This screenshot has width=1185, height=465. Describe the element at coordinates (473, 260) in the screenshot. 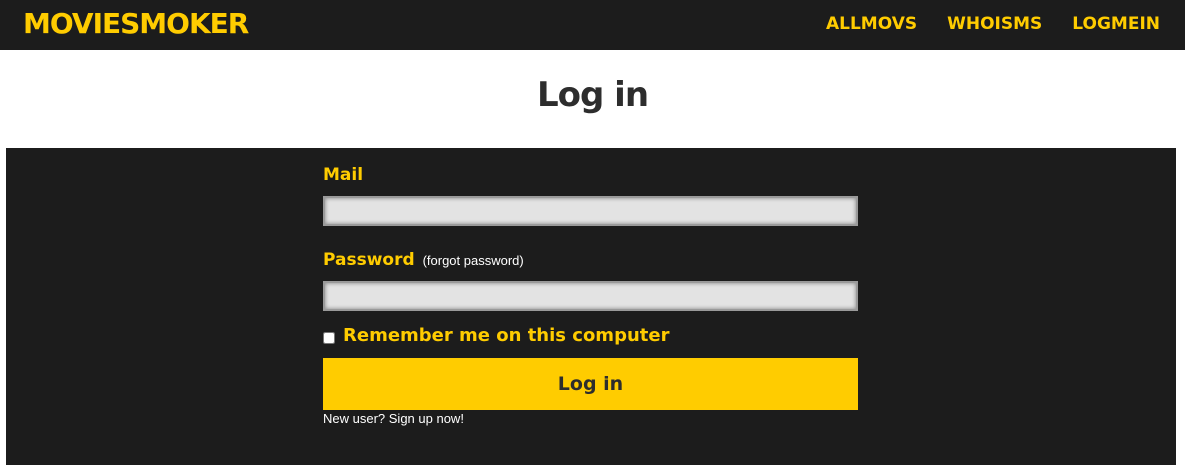

I see `forgot-password-link: (forgot password)` at that location.